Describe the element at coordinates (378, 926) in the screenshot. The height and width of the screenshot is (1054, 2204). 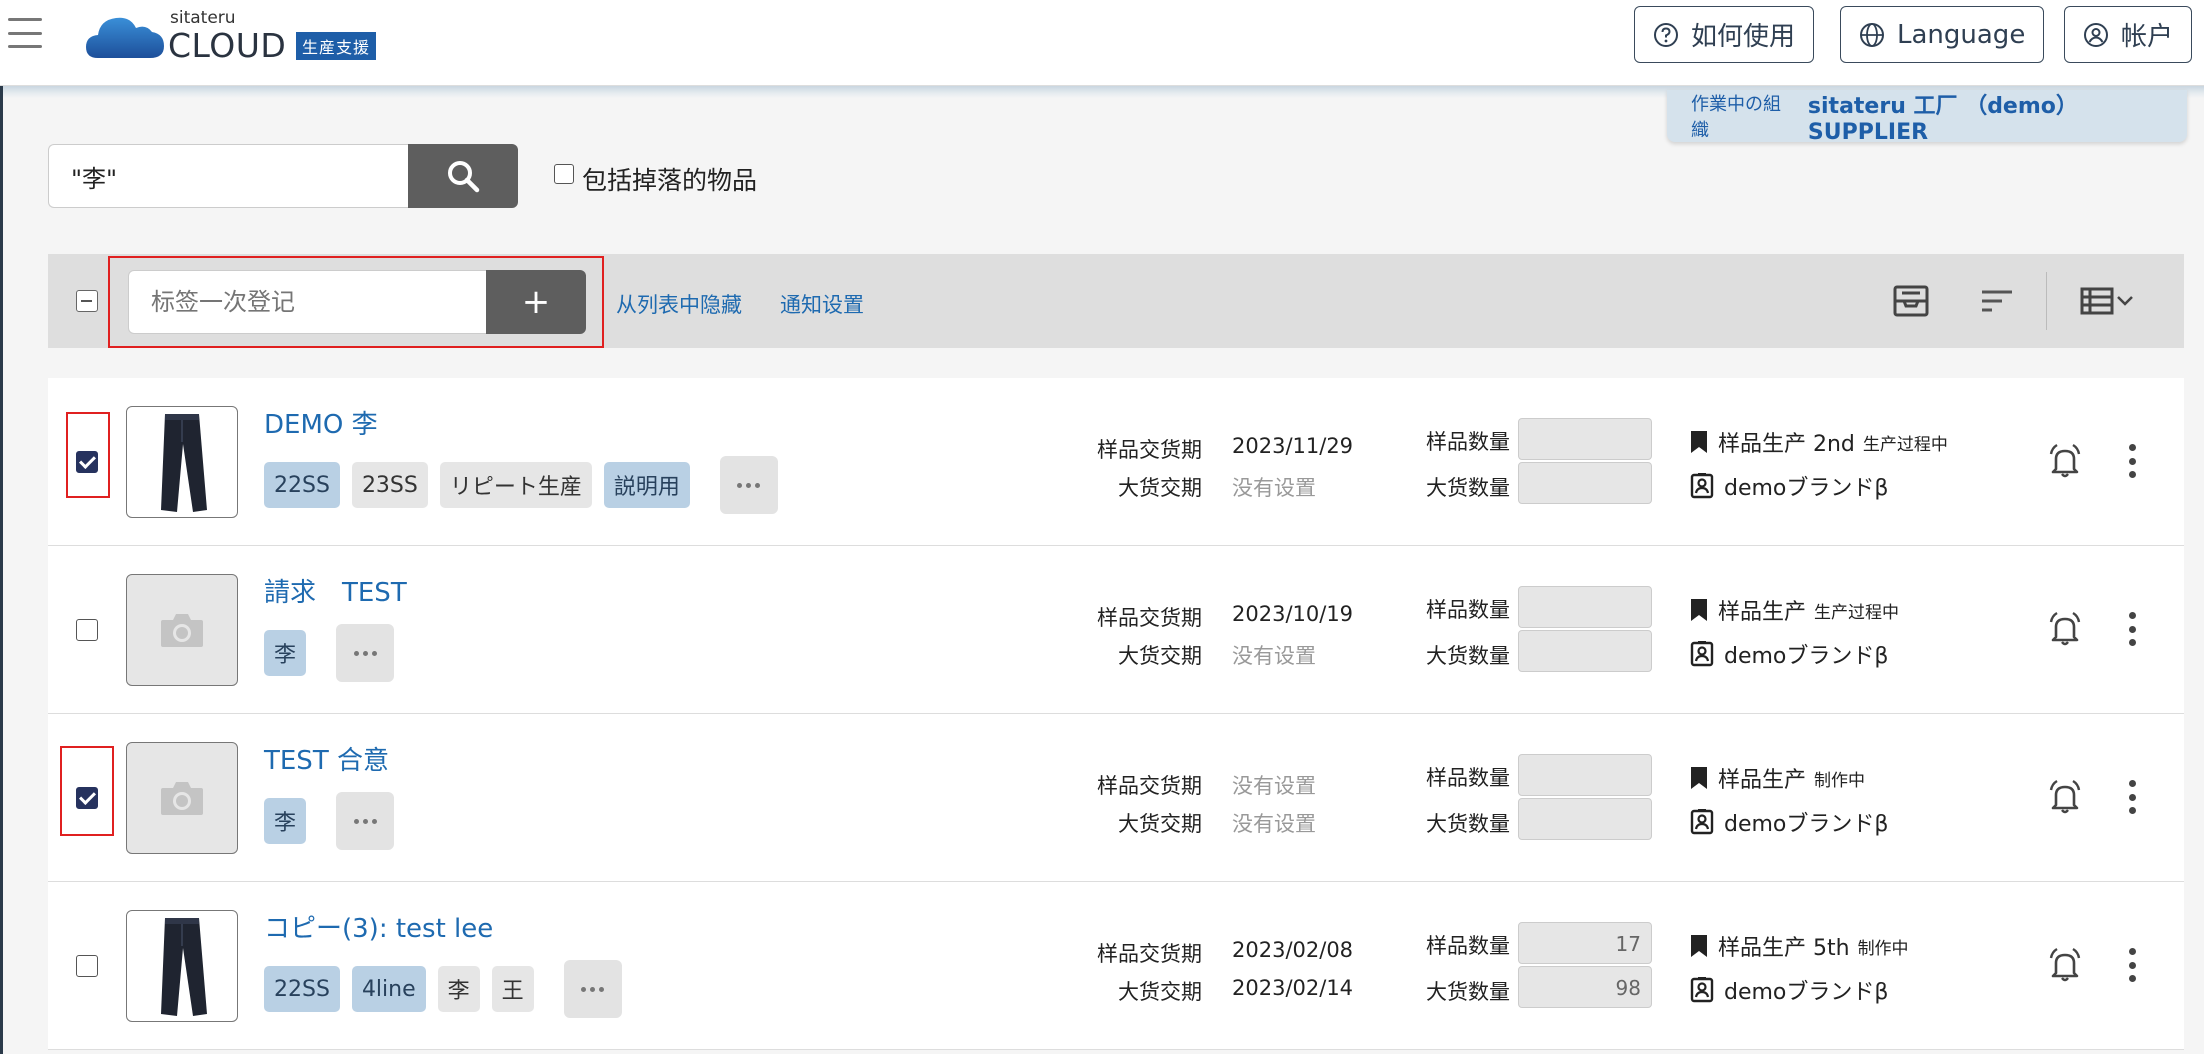
I see `item-title: コピー(3): test lee` at that location.